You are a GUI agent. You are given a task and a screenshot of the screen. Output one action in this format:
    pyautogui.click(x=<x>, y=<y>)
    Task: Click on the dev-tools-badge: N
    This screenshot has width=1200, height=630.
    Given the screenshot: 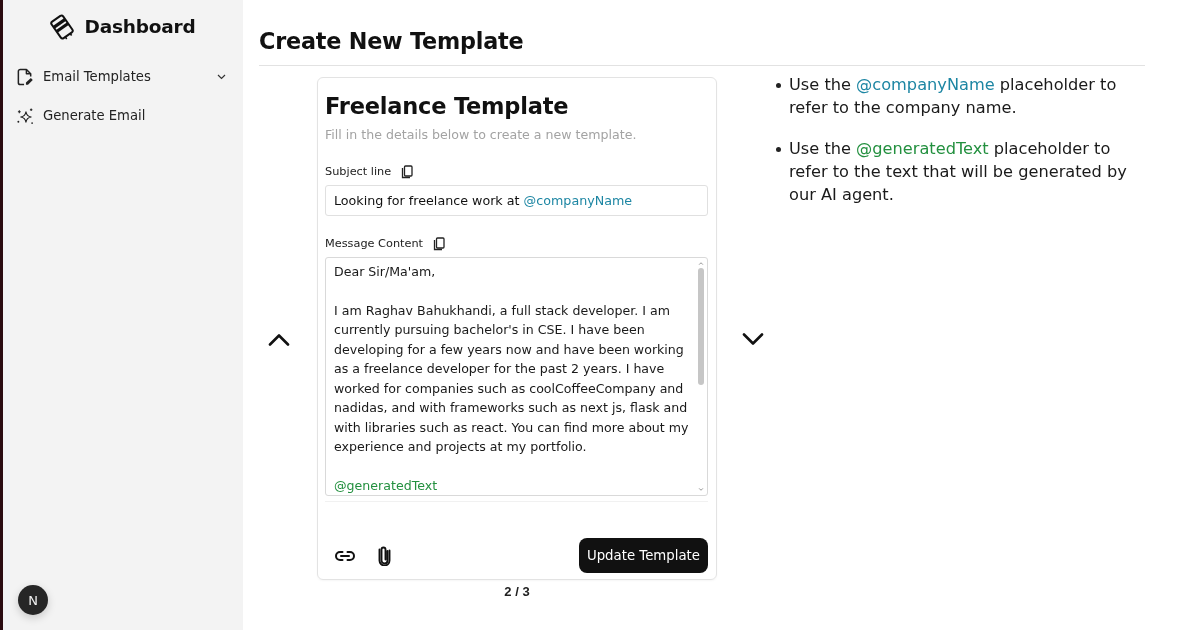 What is the action you would take?
    pyautogui.click(x=33, y=600)
    